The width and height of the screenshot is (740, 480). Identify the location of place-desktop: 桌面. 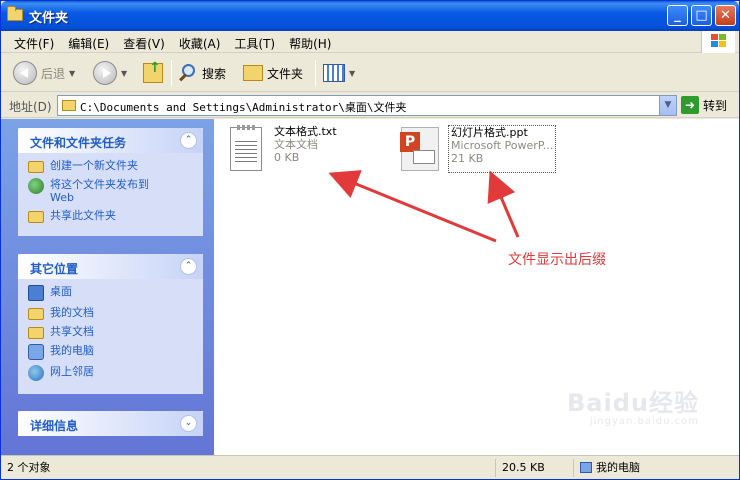
(110, 293).